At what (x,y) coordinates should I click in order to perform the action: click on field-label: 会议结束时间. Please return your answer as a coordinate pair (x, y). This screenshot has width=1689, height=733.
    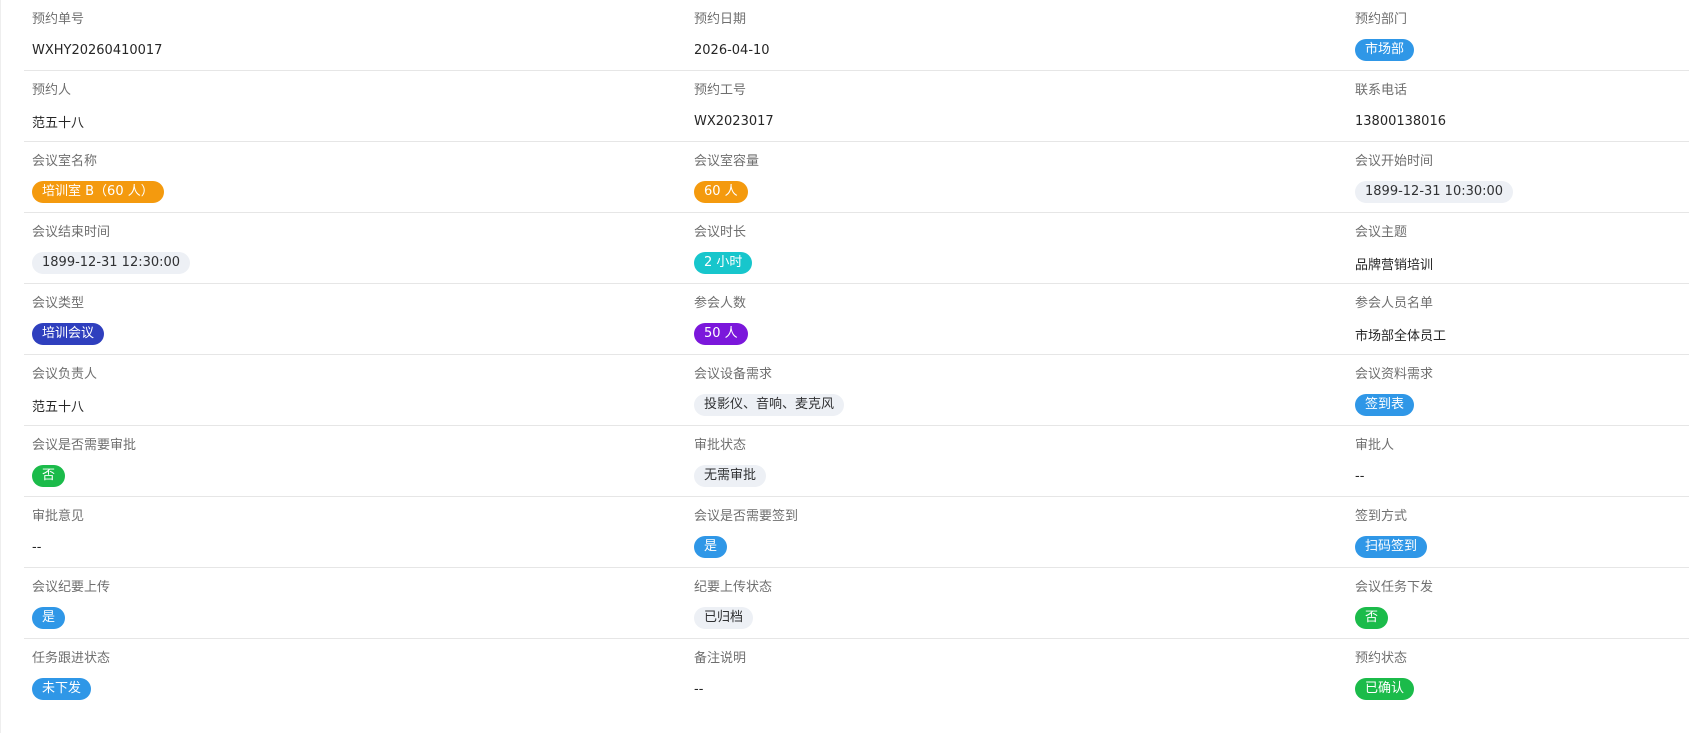
    Looking at the image, I should click on (71, 232).